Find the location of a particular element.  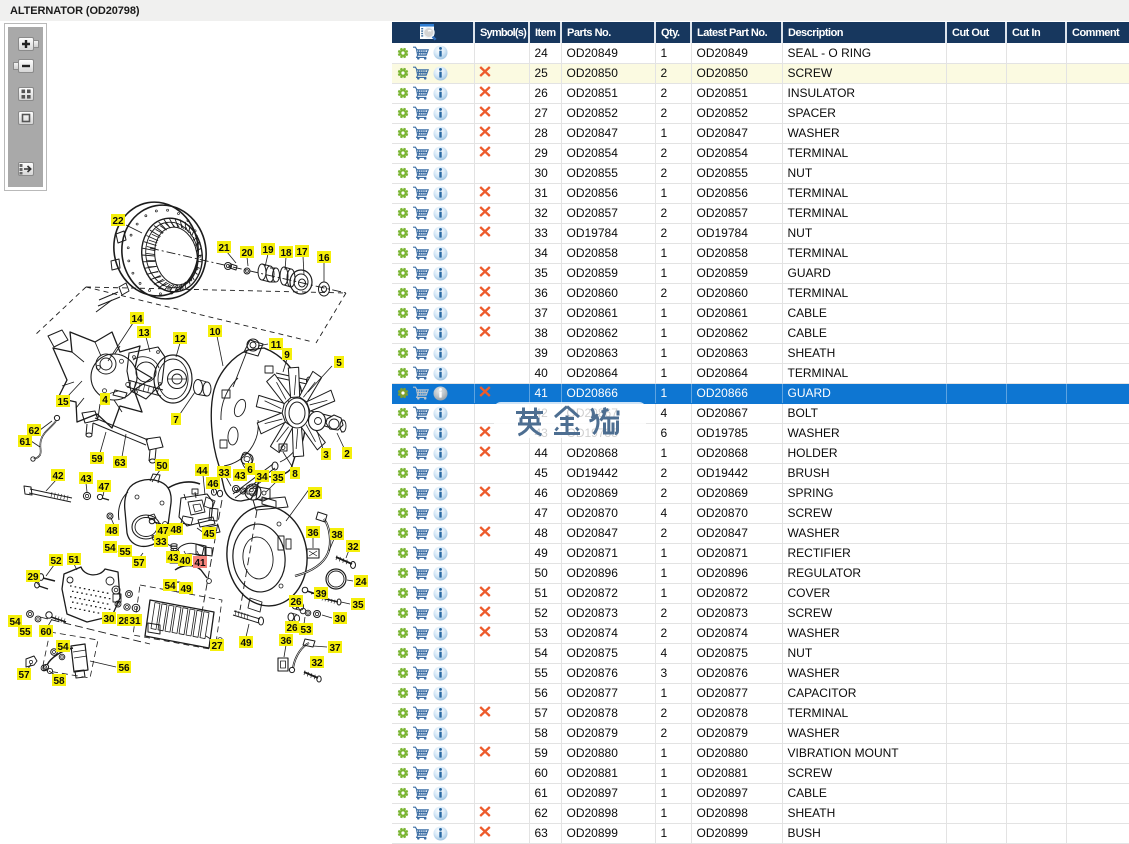

svg-text: 53 is located at coordinates (306, 630).